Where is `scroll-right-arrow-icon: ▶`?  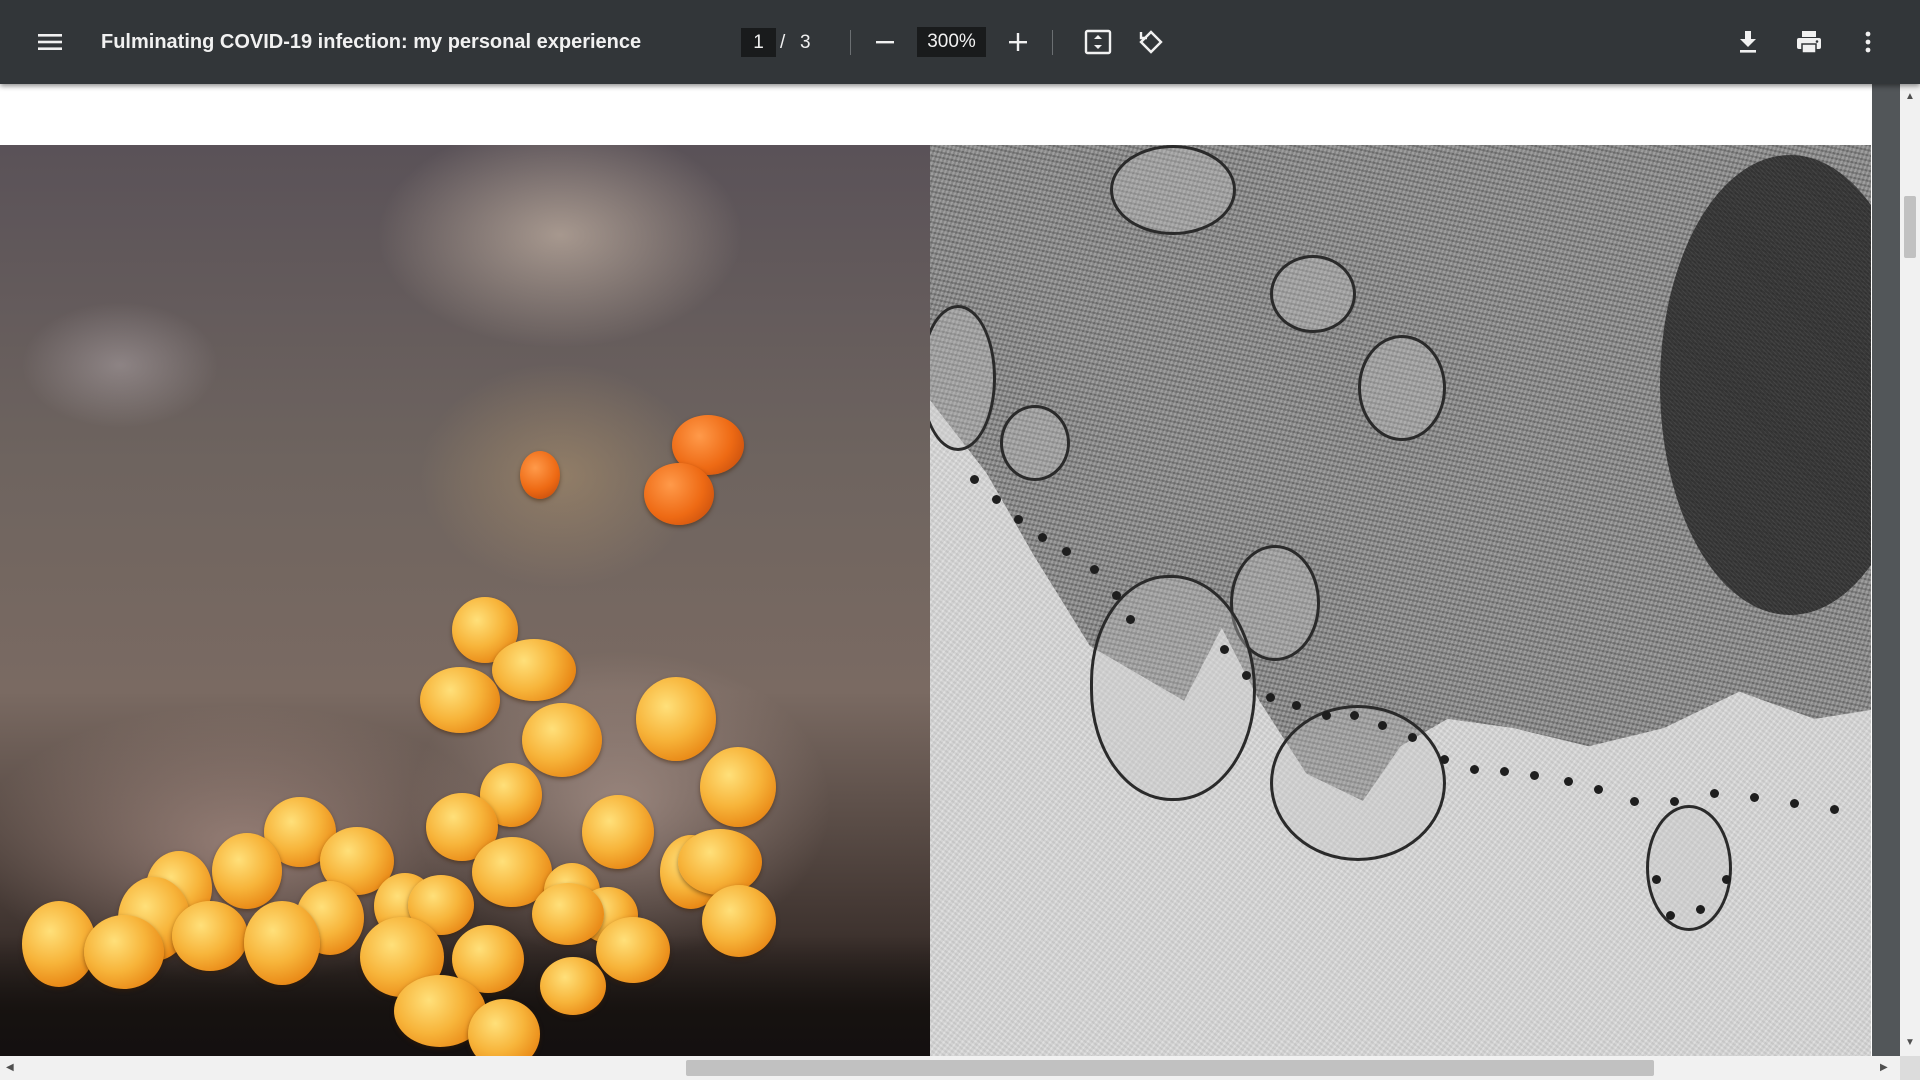 scroll-right-arrow-icon: ▶ is located at coordinates (1884, 1068).